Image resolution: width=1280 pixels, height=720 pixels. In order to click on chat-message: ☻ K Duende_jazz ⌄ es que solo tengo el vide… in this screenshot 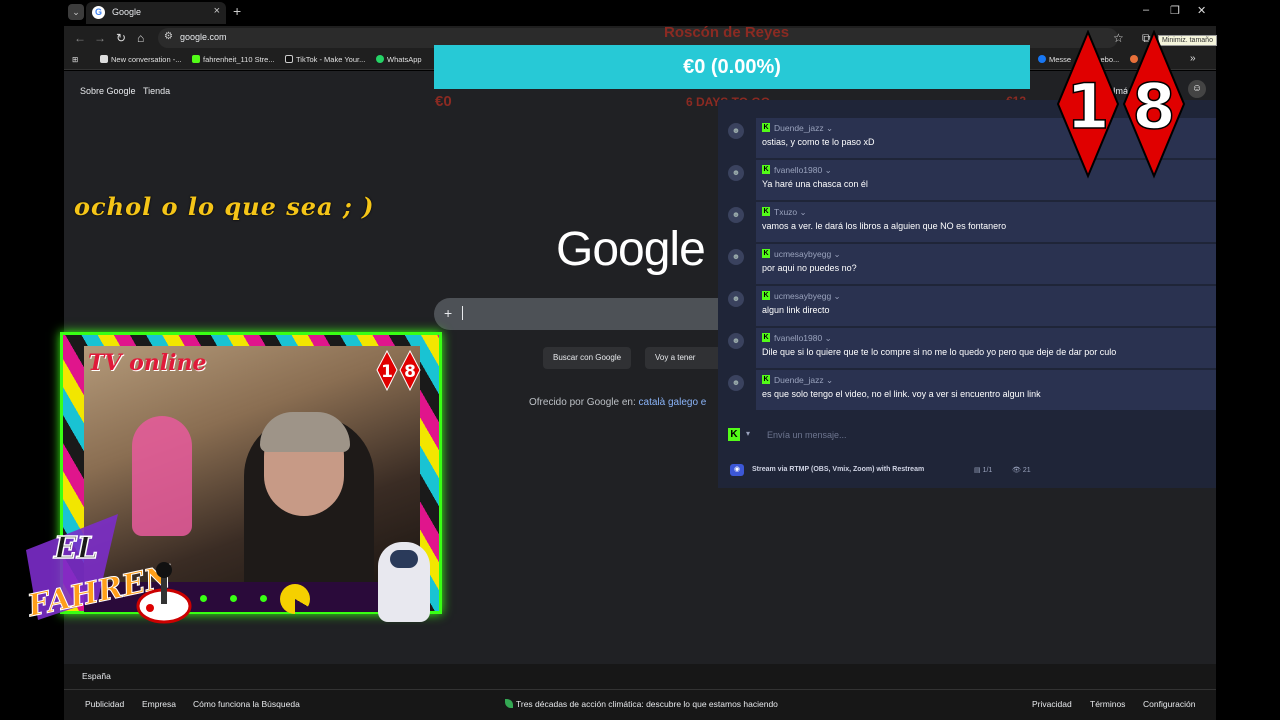, I will do `click(967, 390)`.